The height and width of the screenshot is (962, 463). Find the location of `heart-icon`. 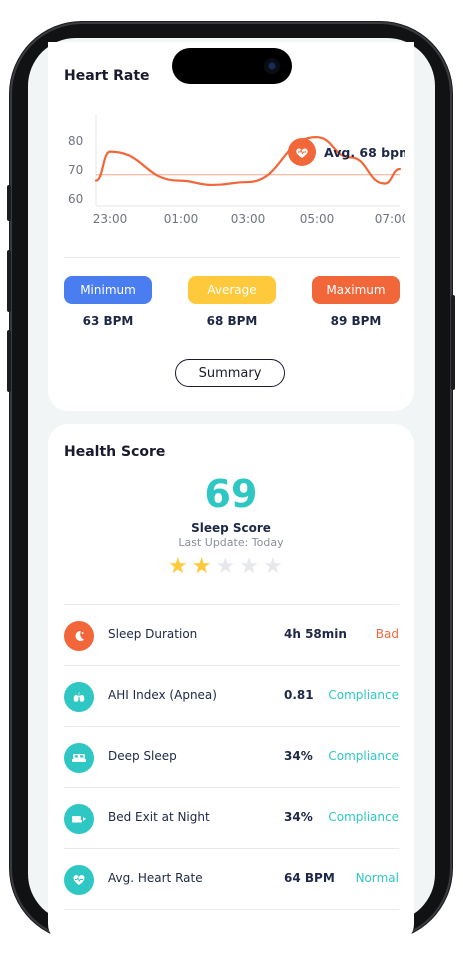

heart-icon is located at coordinates (79, 880).